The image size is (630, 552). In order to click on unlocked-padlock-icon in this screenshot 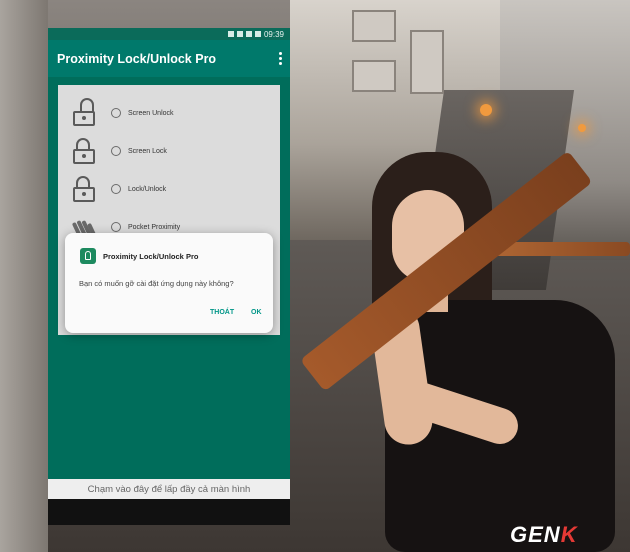, I will do `click(84, 112)`.